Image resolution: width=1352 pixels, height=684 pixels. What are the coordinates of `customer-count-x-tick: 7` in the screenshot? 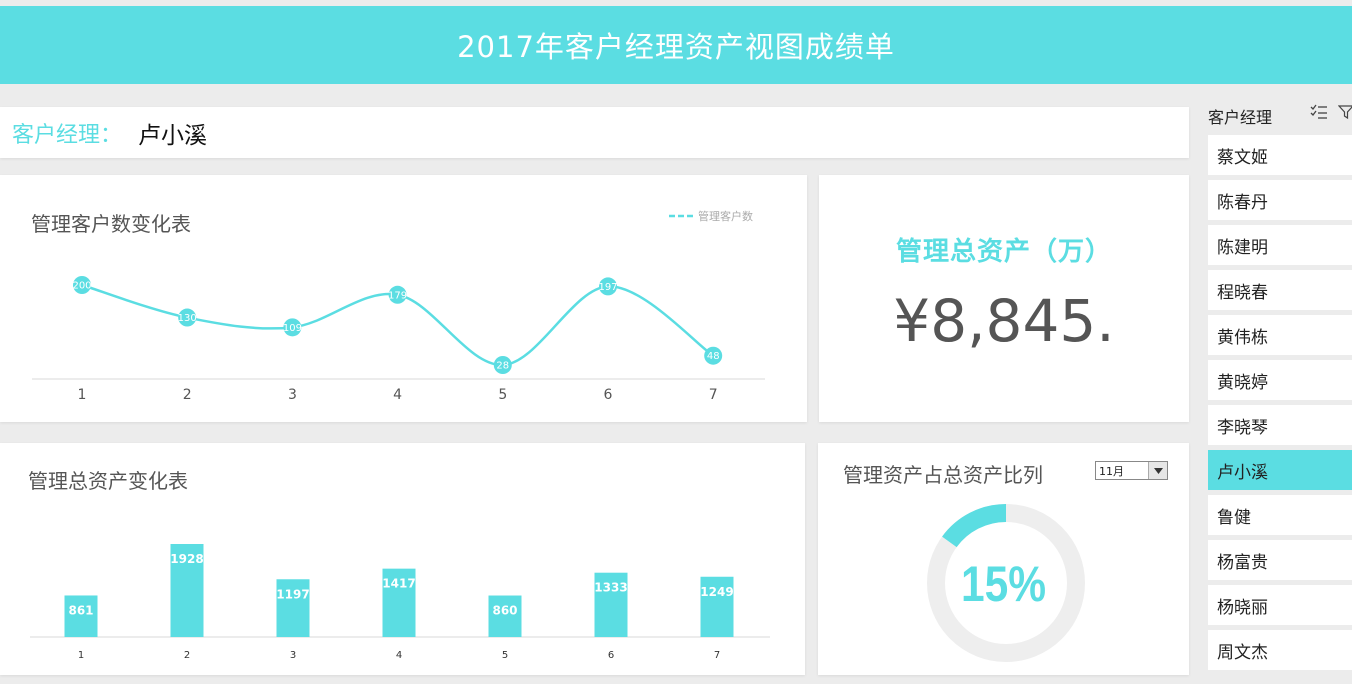 It's located at (713, 395).